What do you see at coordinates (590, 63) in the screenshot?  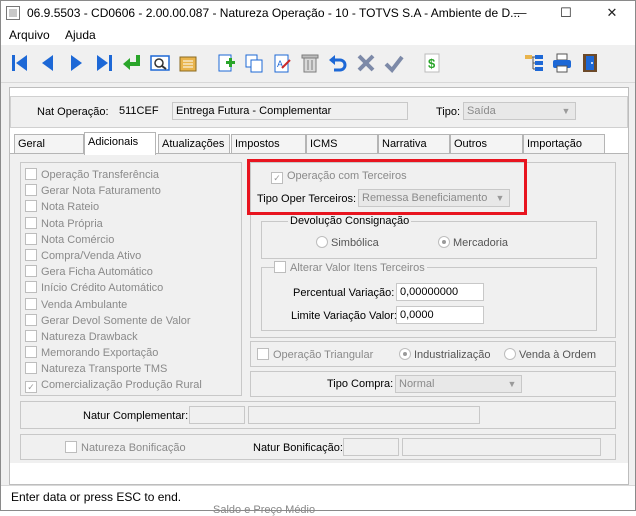 I see `exit-icon` at bounding box center [590, 63].